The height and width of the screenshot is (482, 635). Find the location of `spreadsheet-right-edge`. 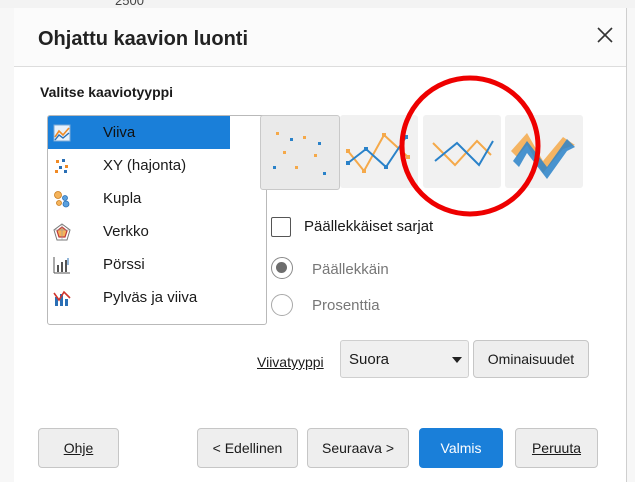

spreadsheet-right-edge is located at coordinates (630, 245).